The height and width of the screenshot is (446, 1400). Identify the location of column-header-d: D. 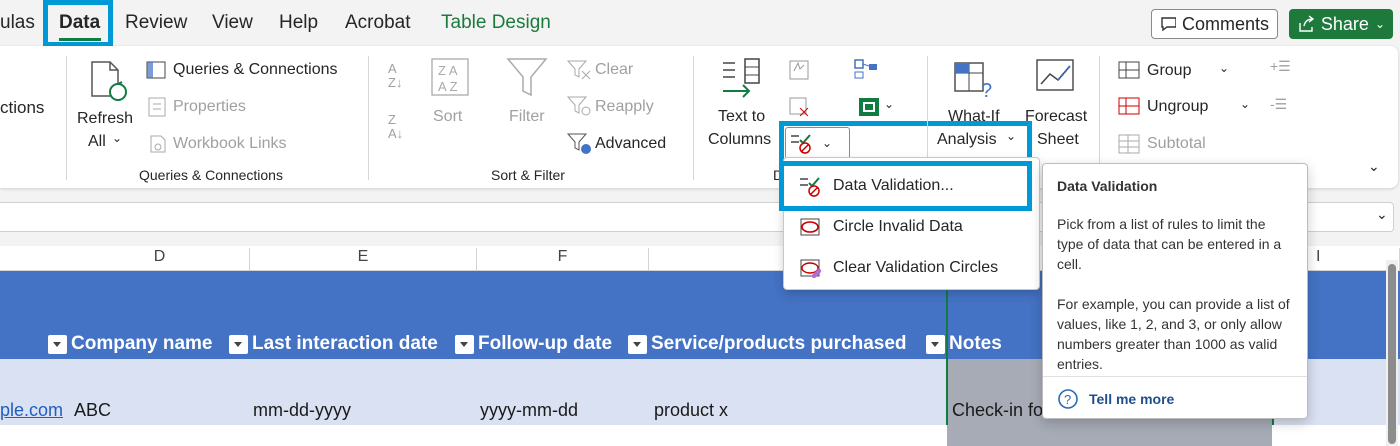
(160, 259).